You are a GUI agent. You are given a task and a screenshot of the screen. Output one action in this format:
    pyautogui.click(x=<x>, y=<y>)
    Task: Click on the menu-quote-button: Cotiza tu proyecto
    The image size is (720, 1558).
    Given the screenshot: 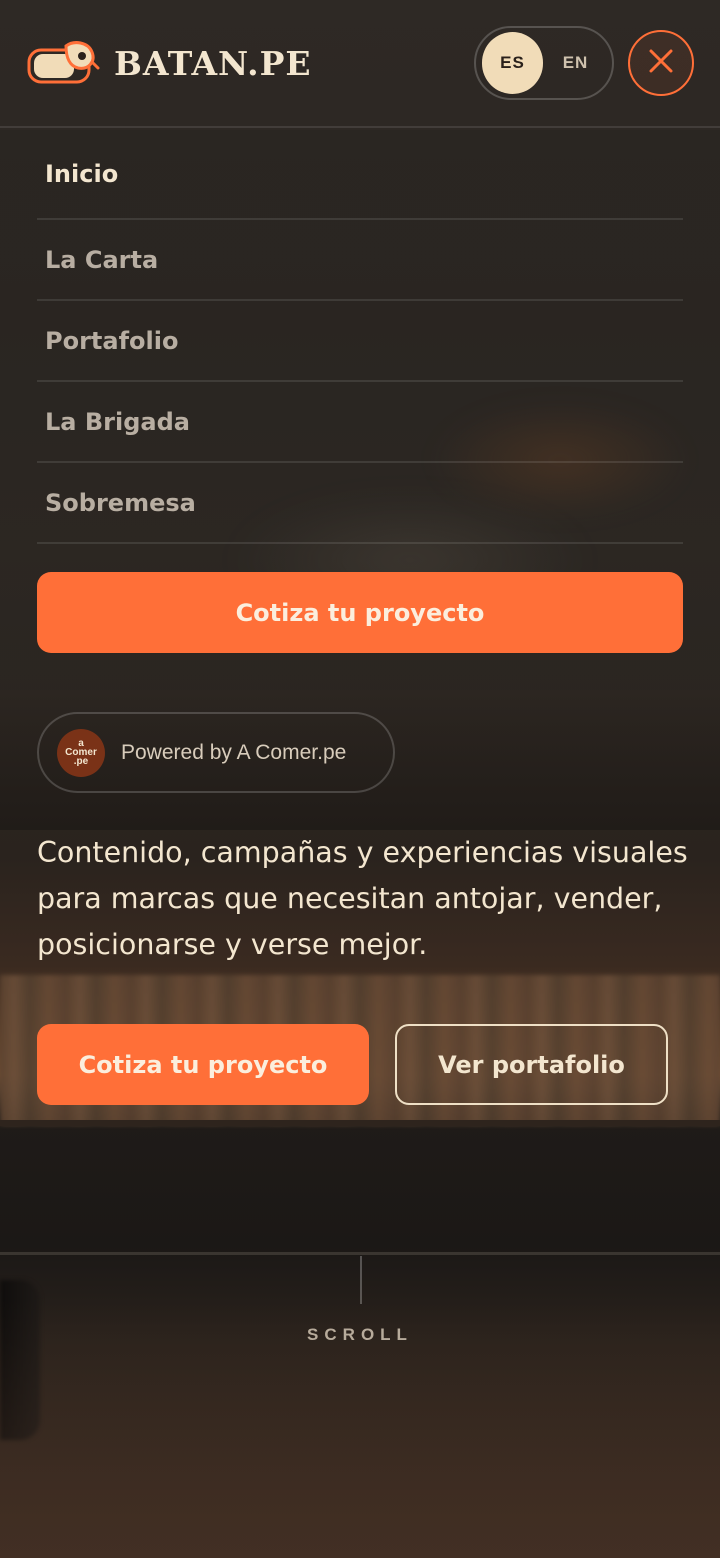 What is the action you would take?
    pyautogui.click(x=360, y=612)
    